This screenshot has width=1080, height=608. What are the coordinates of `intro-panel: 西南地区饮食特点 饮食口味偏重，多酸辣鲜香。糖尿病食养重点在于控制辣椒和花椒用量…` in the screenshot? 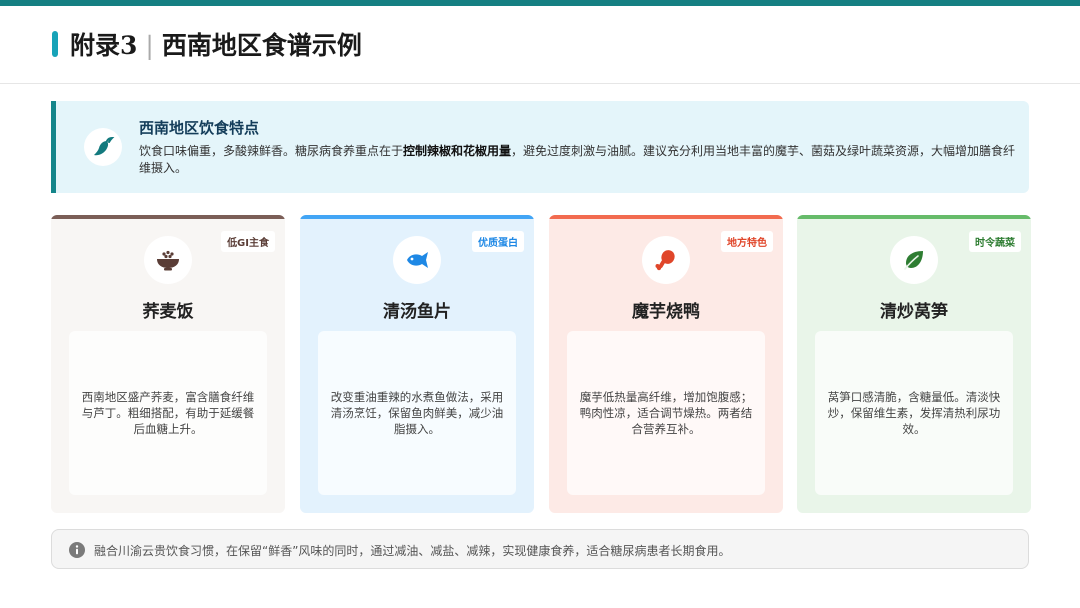 It's located at (540, 147).